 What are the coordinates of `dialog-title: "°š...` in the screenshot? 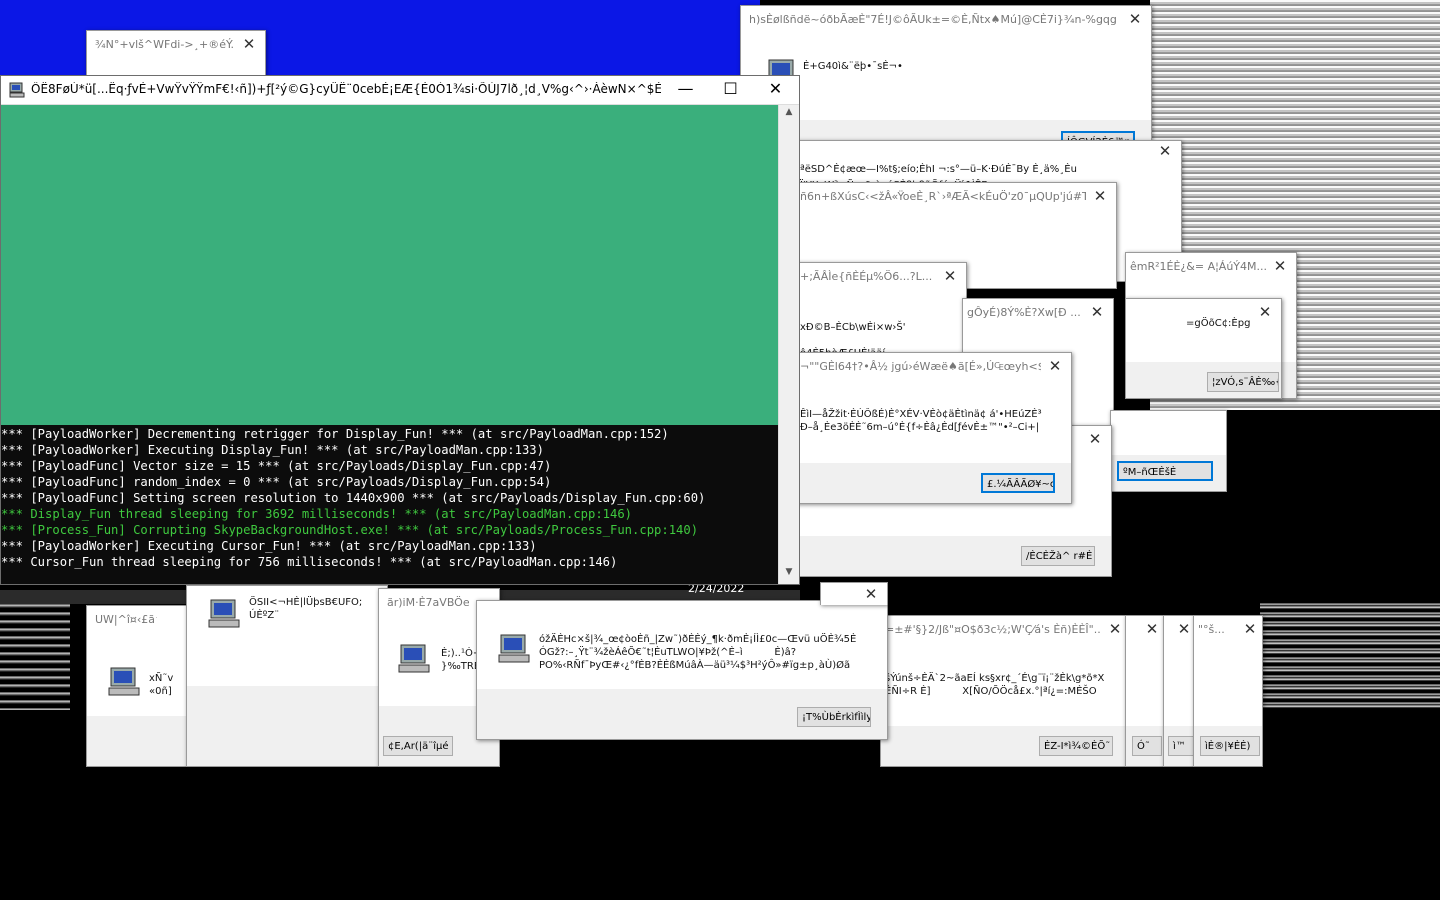 It's located at (1211, 629).